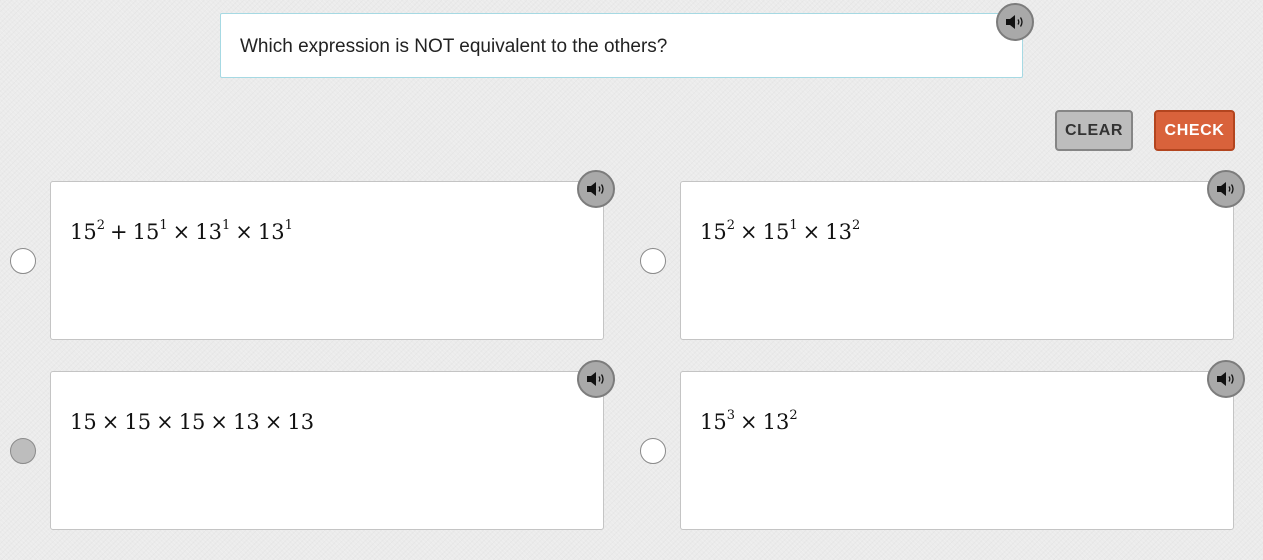 Image resolution: width=1263 pixels, height=560 pixels. I want to click on option-d-audio-button, so click(1226, 379).